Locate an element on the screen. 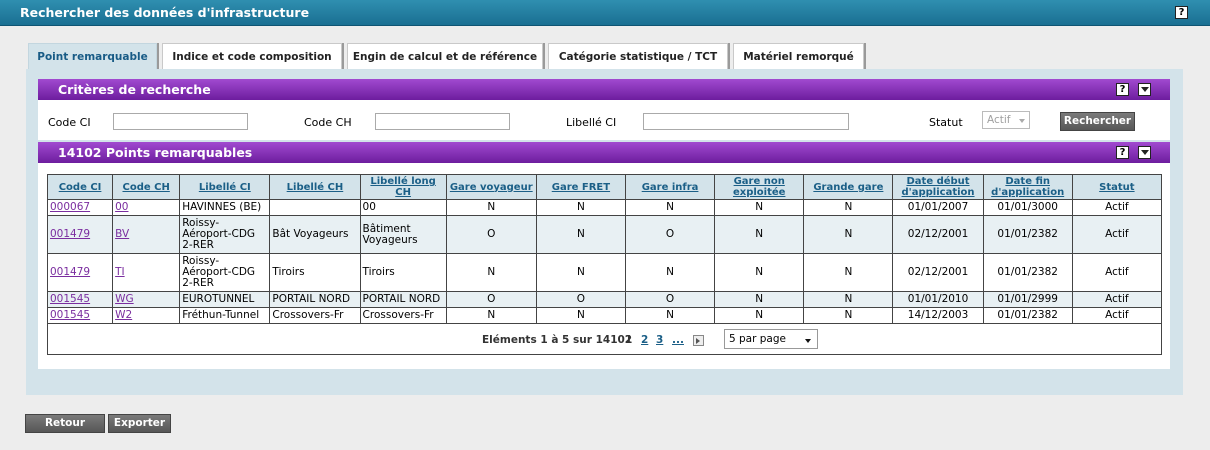 The image size is (1210, 450). pagination-page-2: 2 is located at coordinates (644, 340).